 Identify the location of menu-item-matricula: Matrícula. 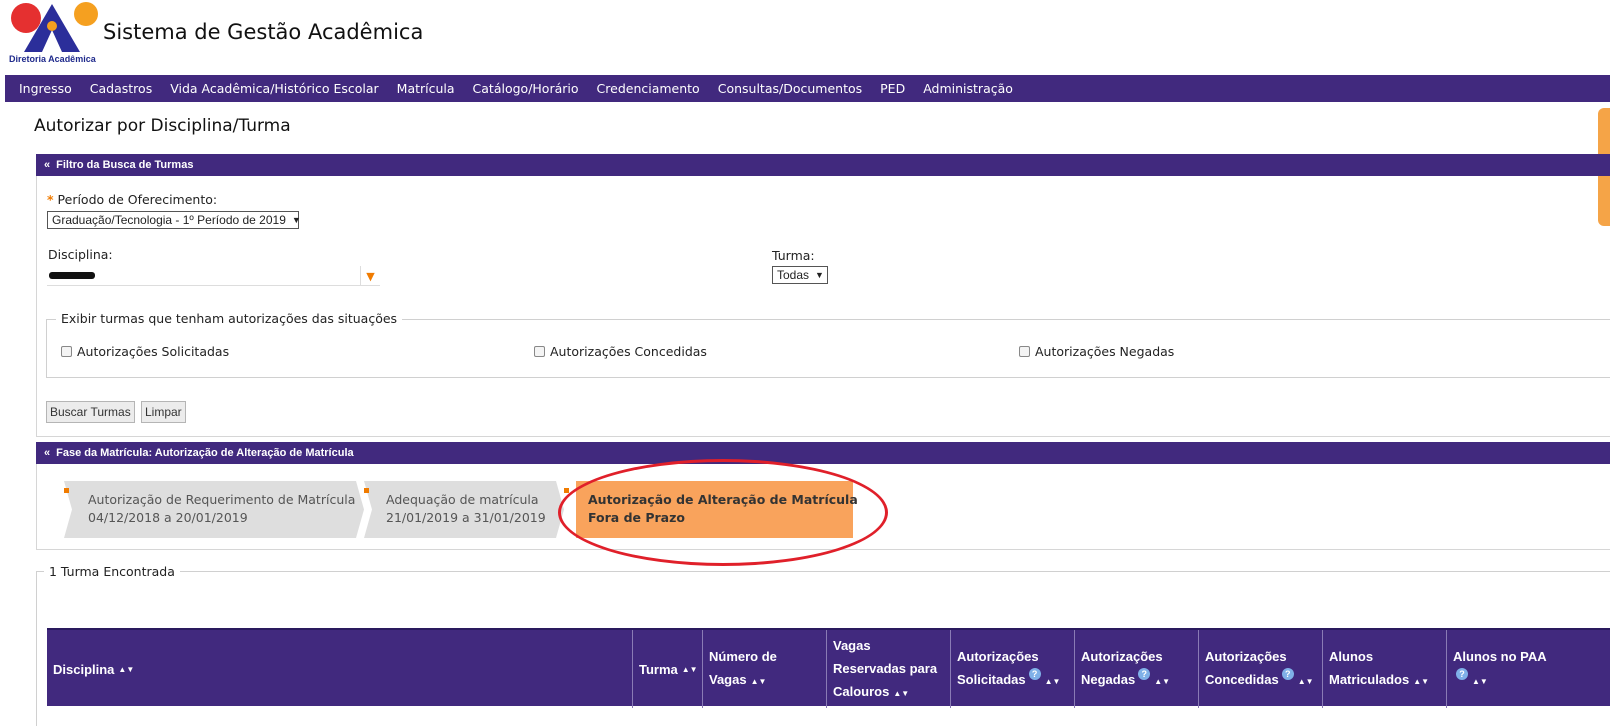
(426, 88).